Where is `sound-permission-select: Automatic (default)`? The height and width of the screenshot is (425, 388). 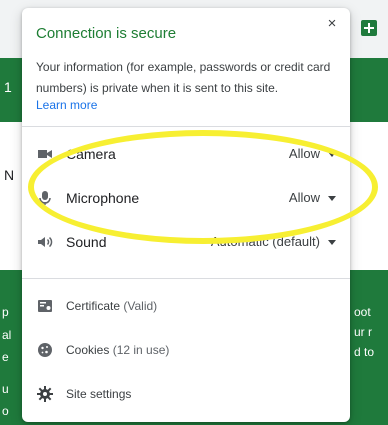 sound-permission-select: Automatic (default) is located at coordinates (272, 242).